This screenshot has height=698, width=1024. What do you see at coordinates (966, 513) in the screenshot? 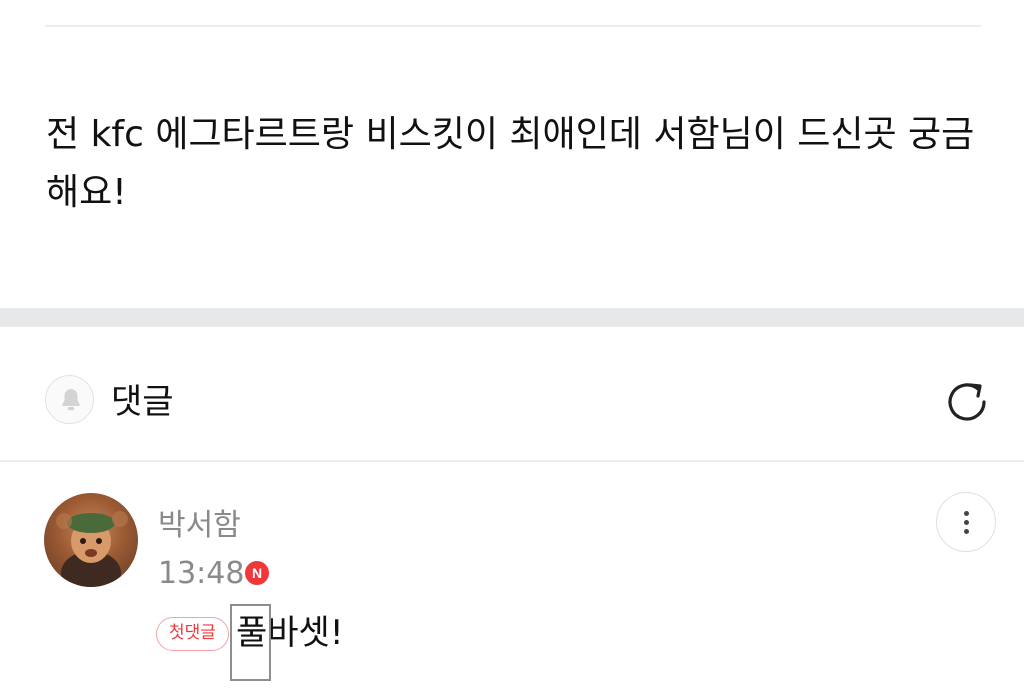
I see `more-vertical-icon` at bounding box center [966, 513].